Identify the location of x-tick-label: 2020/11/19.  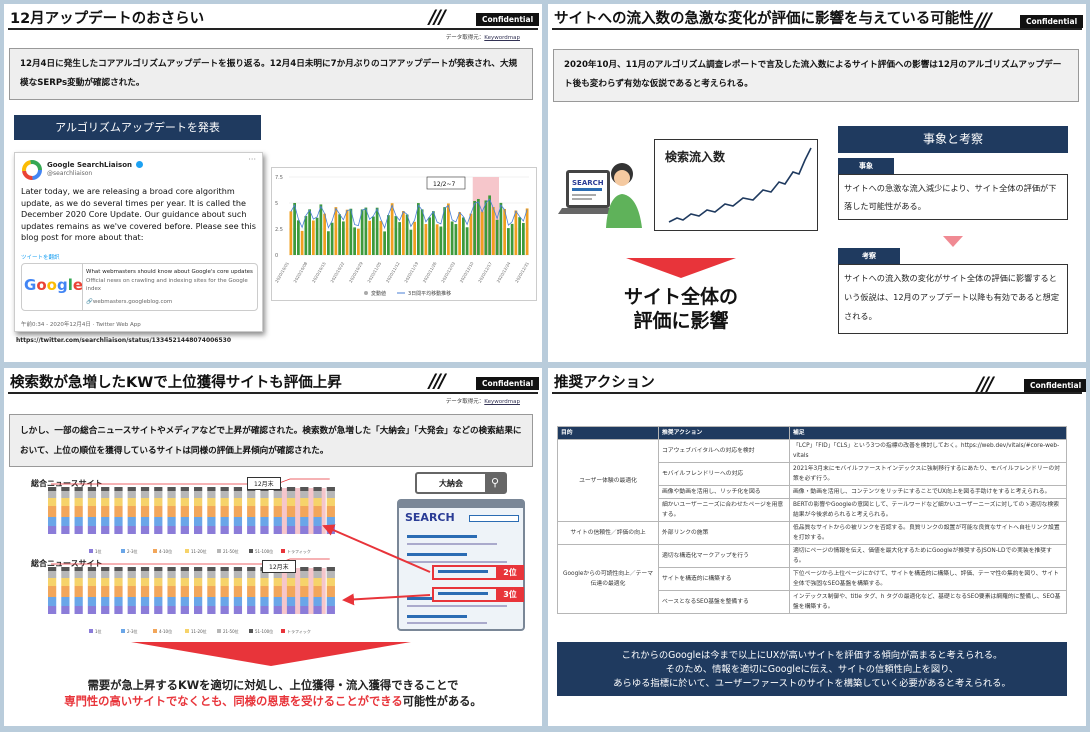
(411, 272).